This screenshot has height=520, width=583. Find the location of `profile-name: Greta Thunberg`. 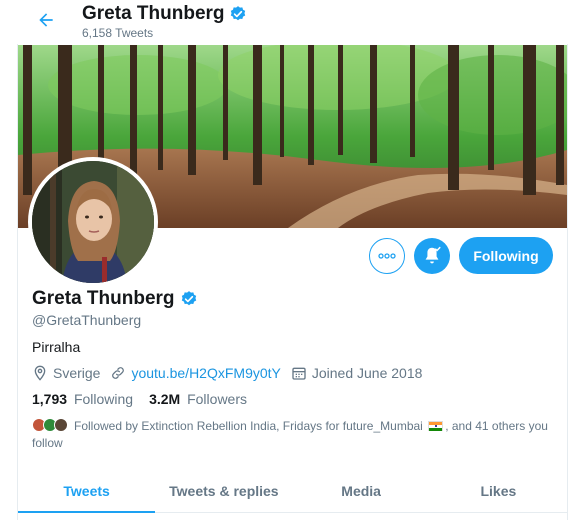

profile-name: Greta Thunberg is located at coordinates (115, 299).